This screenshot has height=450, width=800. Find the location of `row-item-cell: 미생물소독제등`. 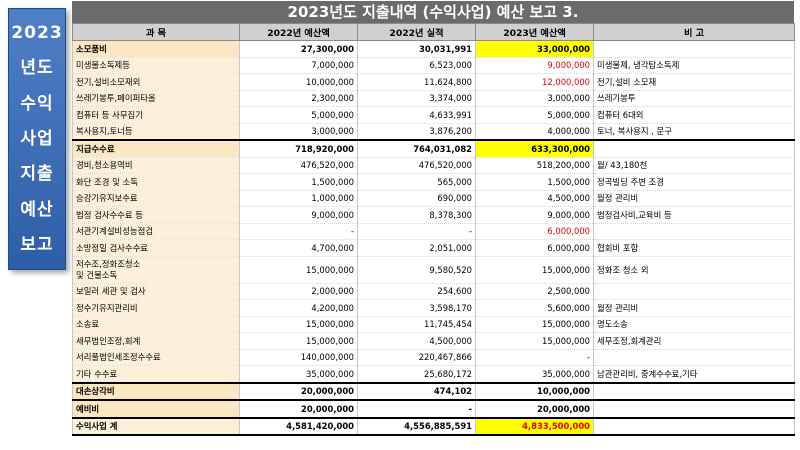

row-item-cell: 미생물소독제등 is located at coordinates (156, 65).